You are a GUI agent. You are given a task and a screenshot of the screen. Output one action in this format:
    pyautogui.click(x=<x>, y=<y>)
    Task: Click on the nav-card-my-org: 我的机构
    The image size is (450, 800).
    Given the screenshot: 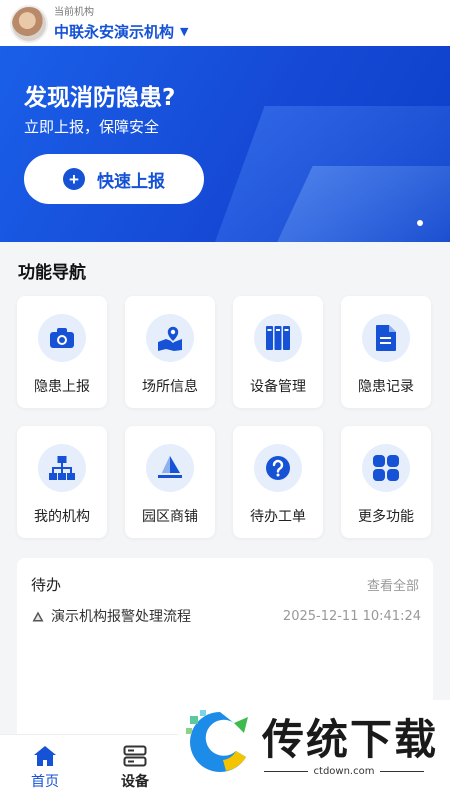 What is the action you would take?
    pyautogui.click(x=62, y=482)
    